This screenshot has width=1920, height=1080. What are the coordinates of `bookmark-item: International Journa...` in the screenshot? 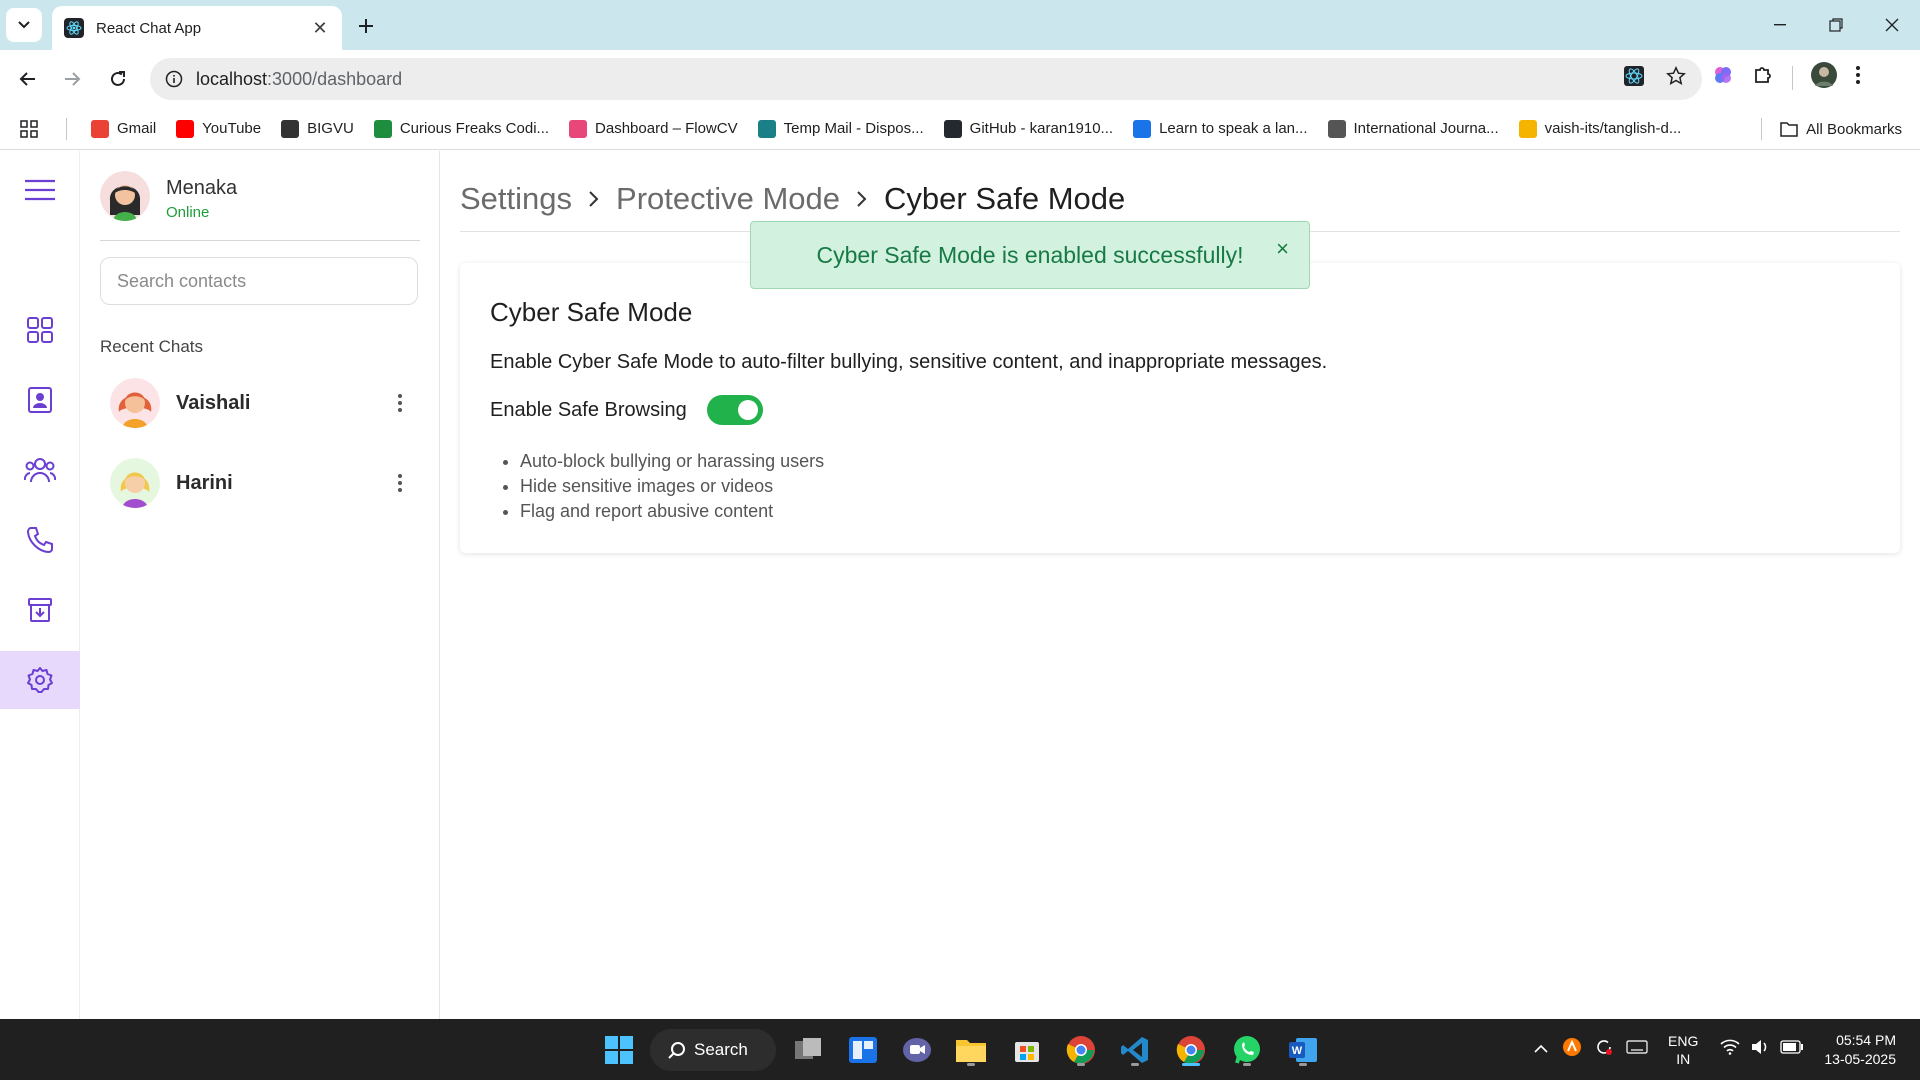 It's located at (1413, 128).